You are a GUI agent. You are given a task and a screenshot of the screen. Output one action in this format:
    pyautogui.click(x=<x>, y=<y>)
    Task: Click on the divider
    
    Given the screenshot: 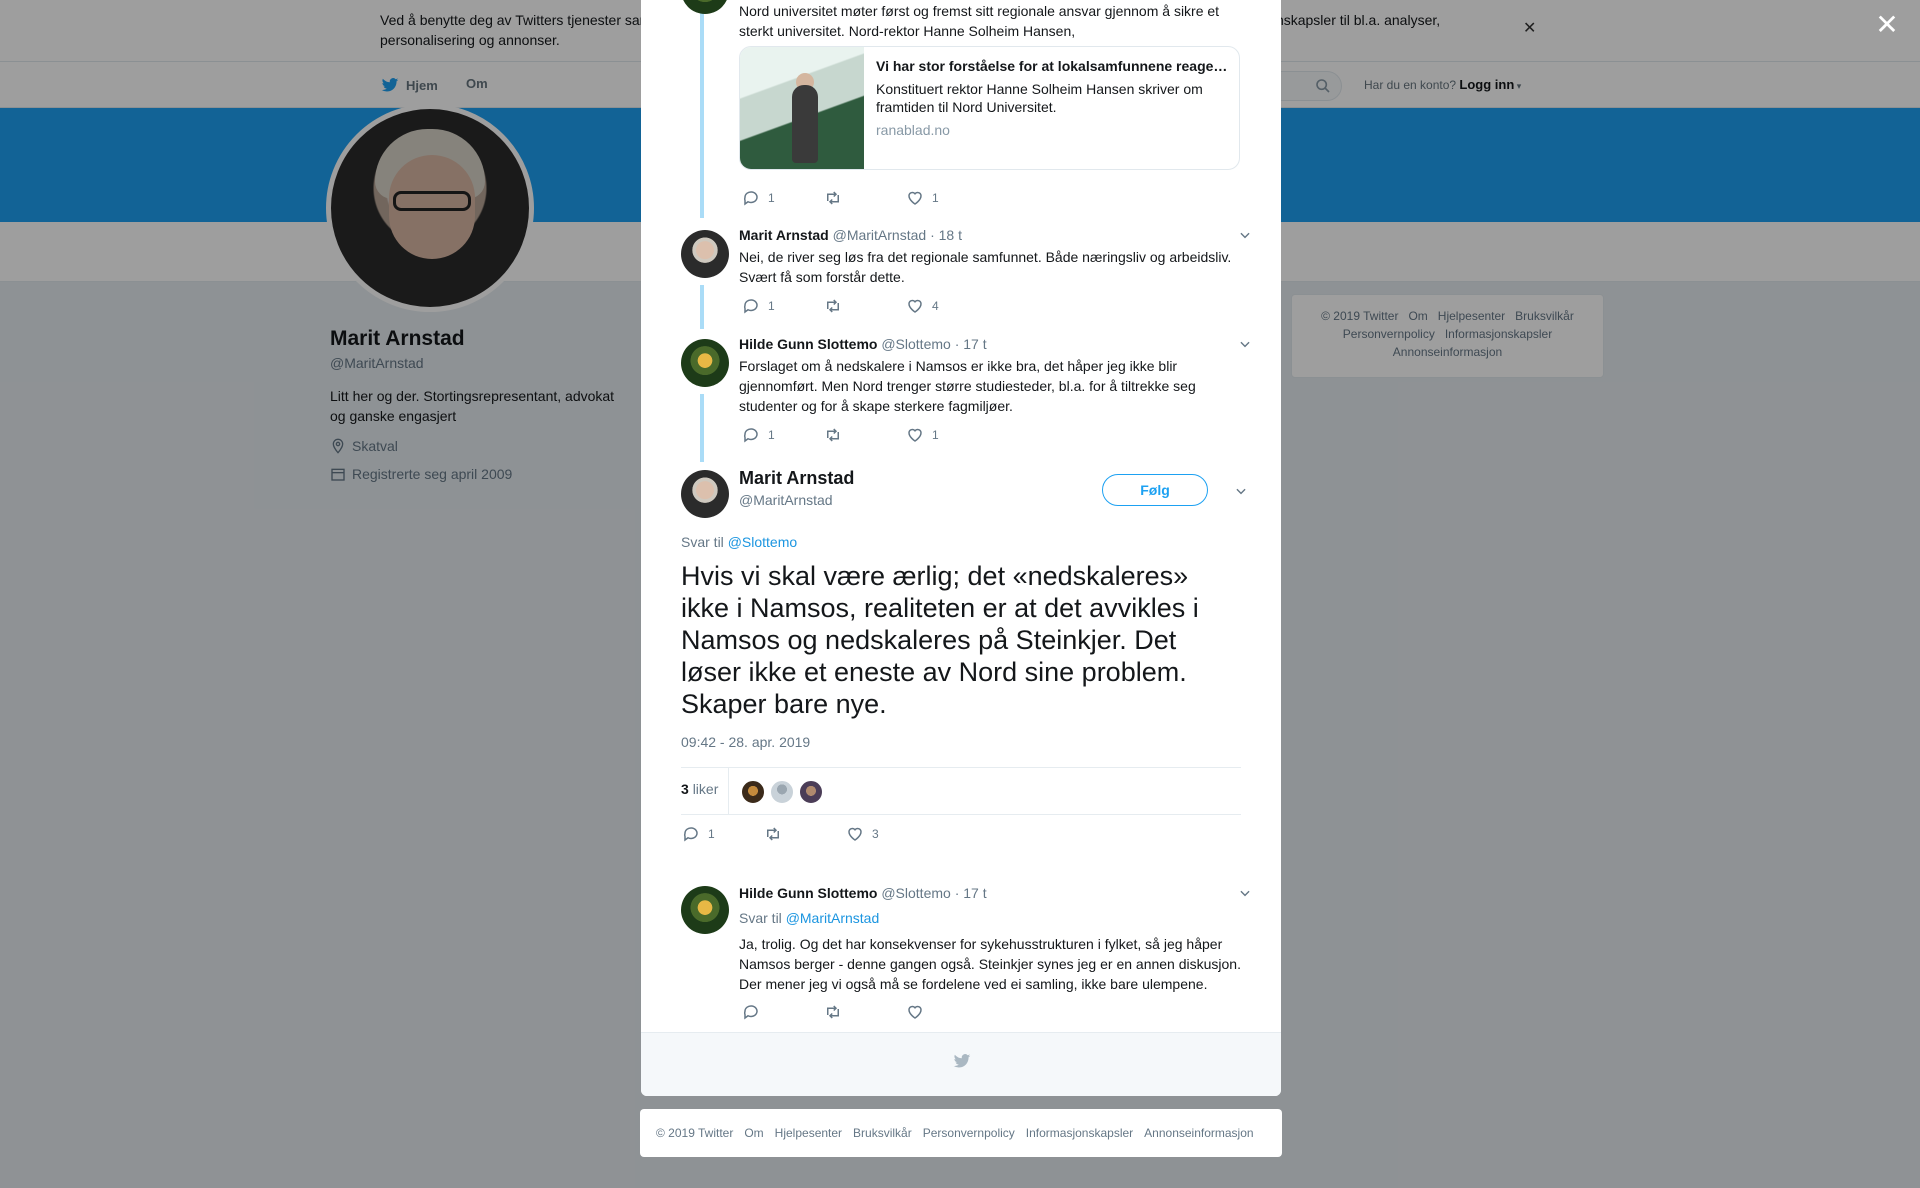 What is the action you would take?
    pyautogui.click(x=728, y=791)
    